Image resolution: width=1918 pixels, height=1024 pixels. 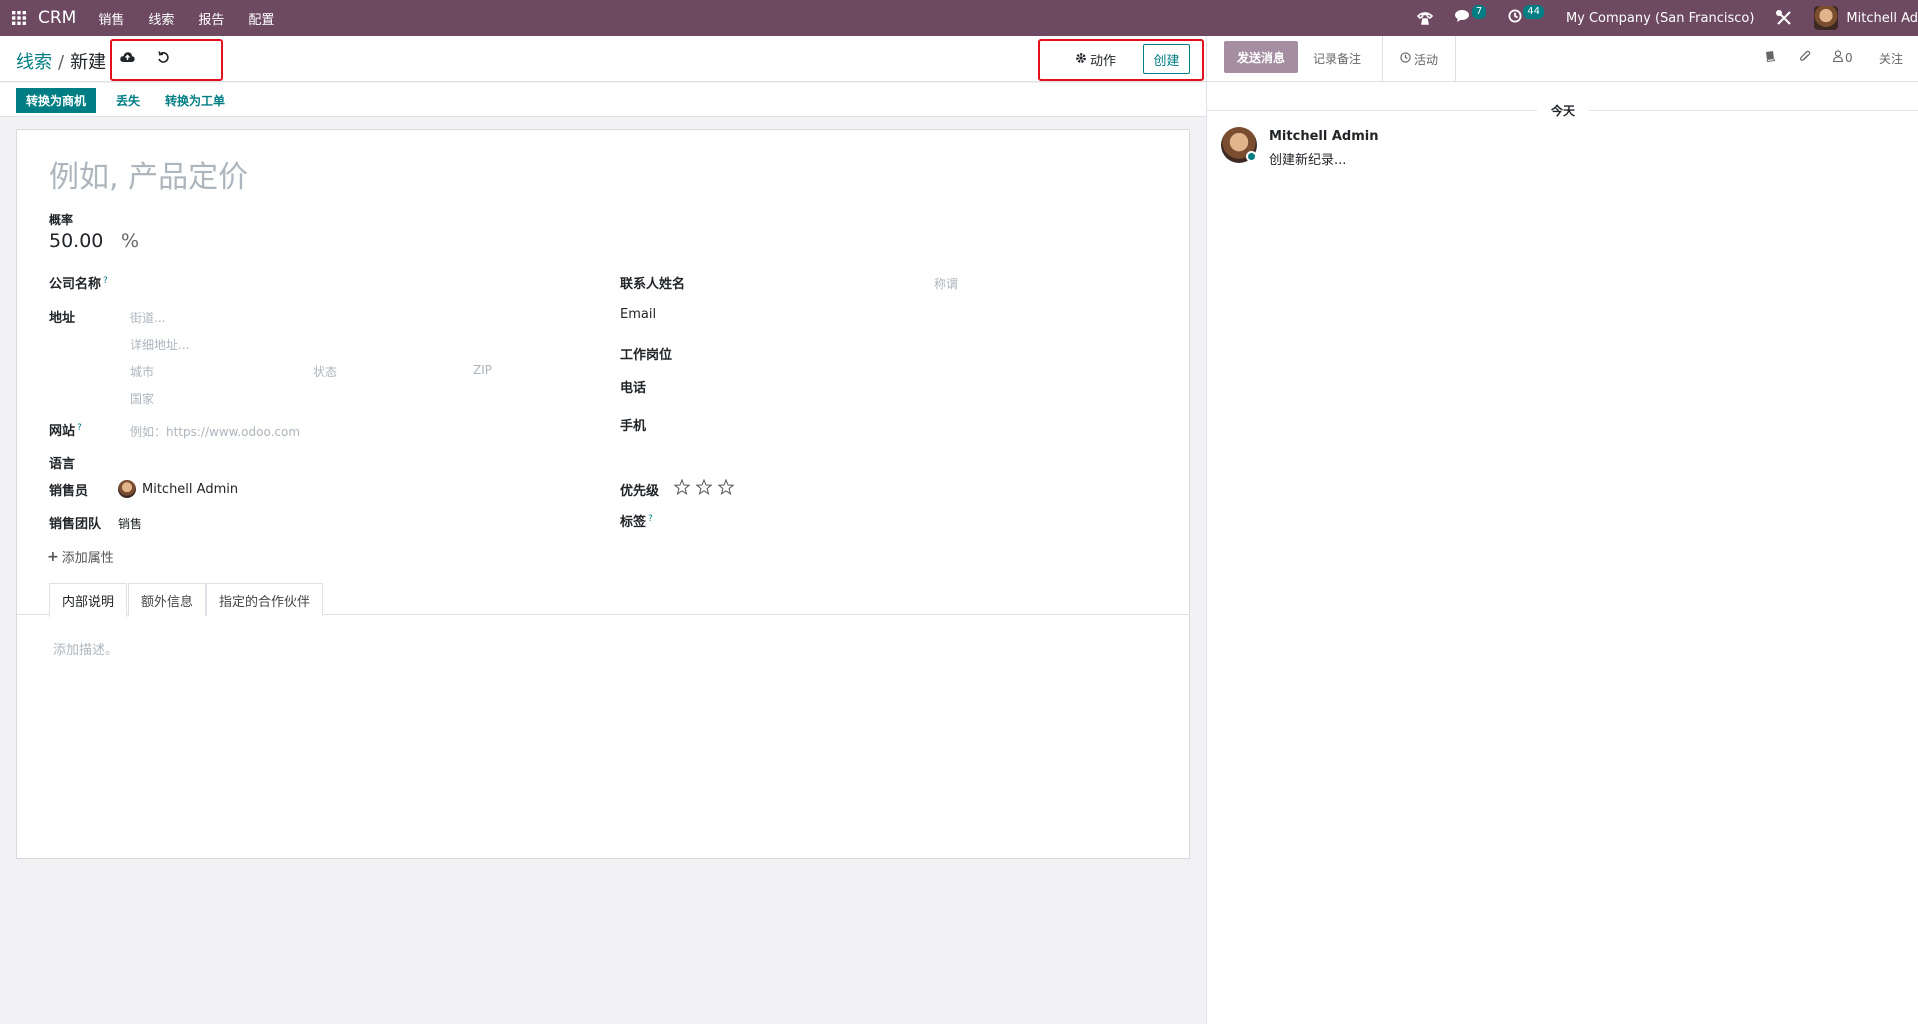 What do you see at coordinates (62, 318) in the screenshot?
I see `address-label: 地址` at bounding box center [62, 318].